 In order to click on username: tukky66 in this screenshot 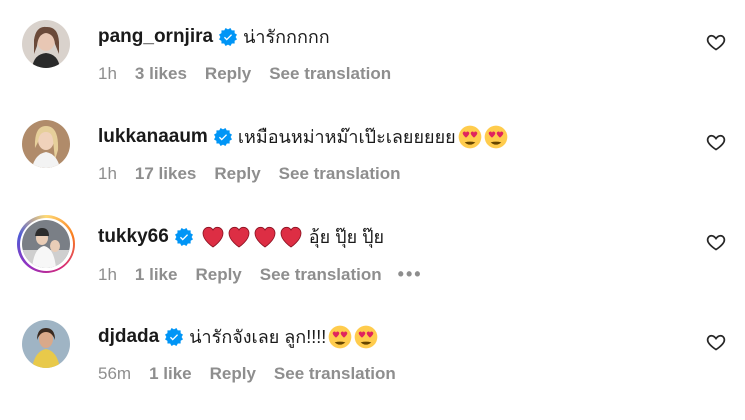, I will do `click(133, 237)`.